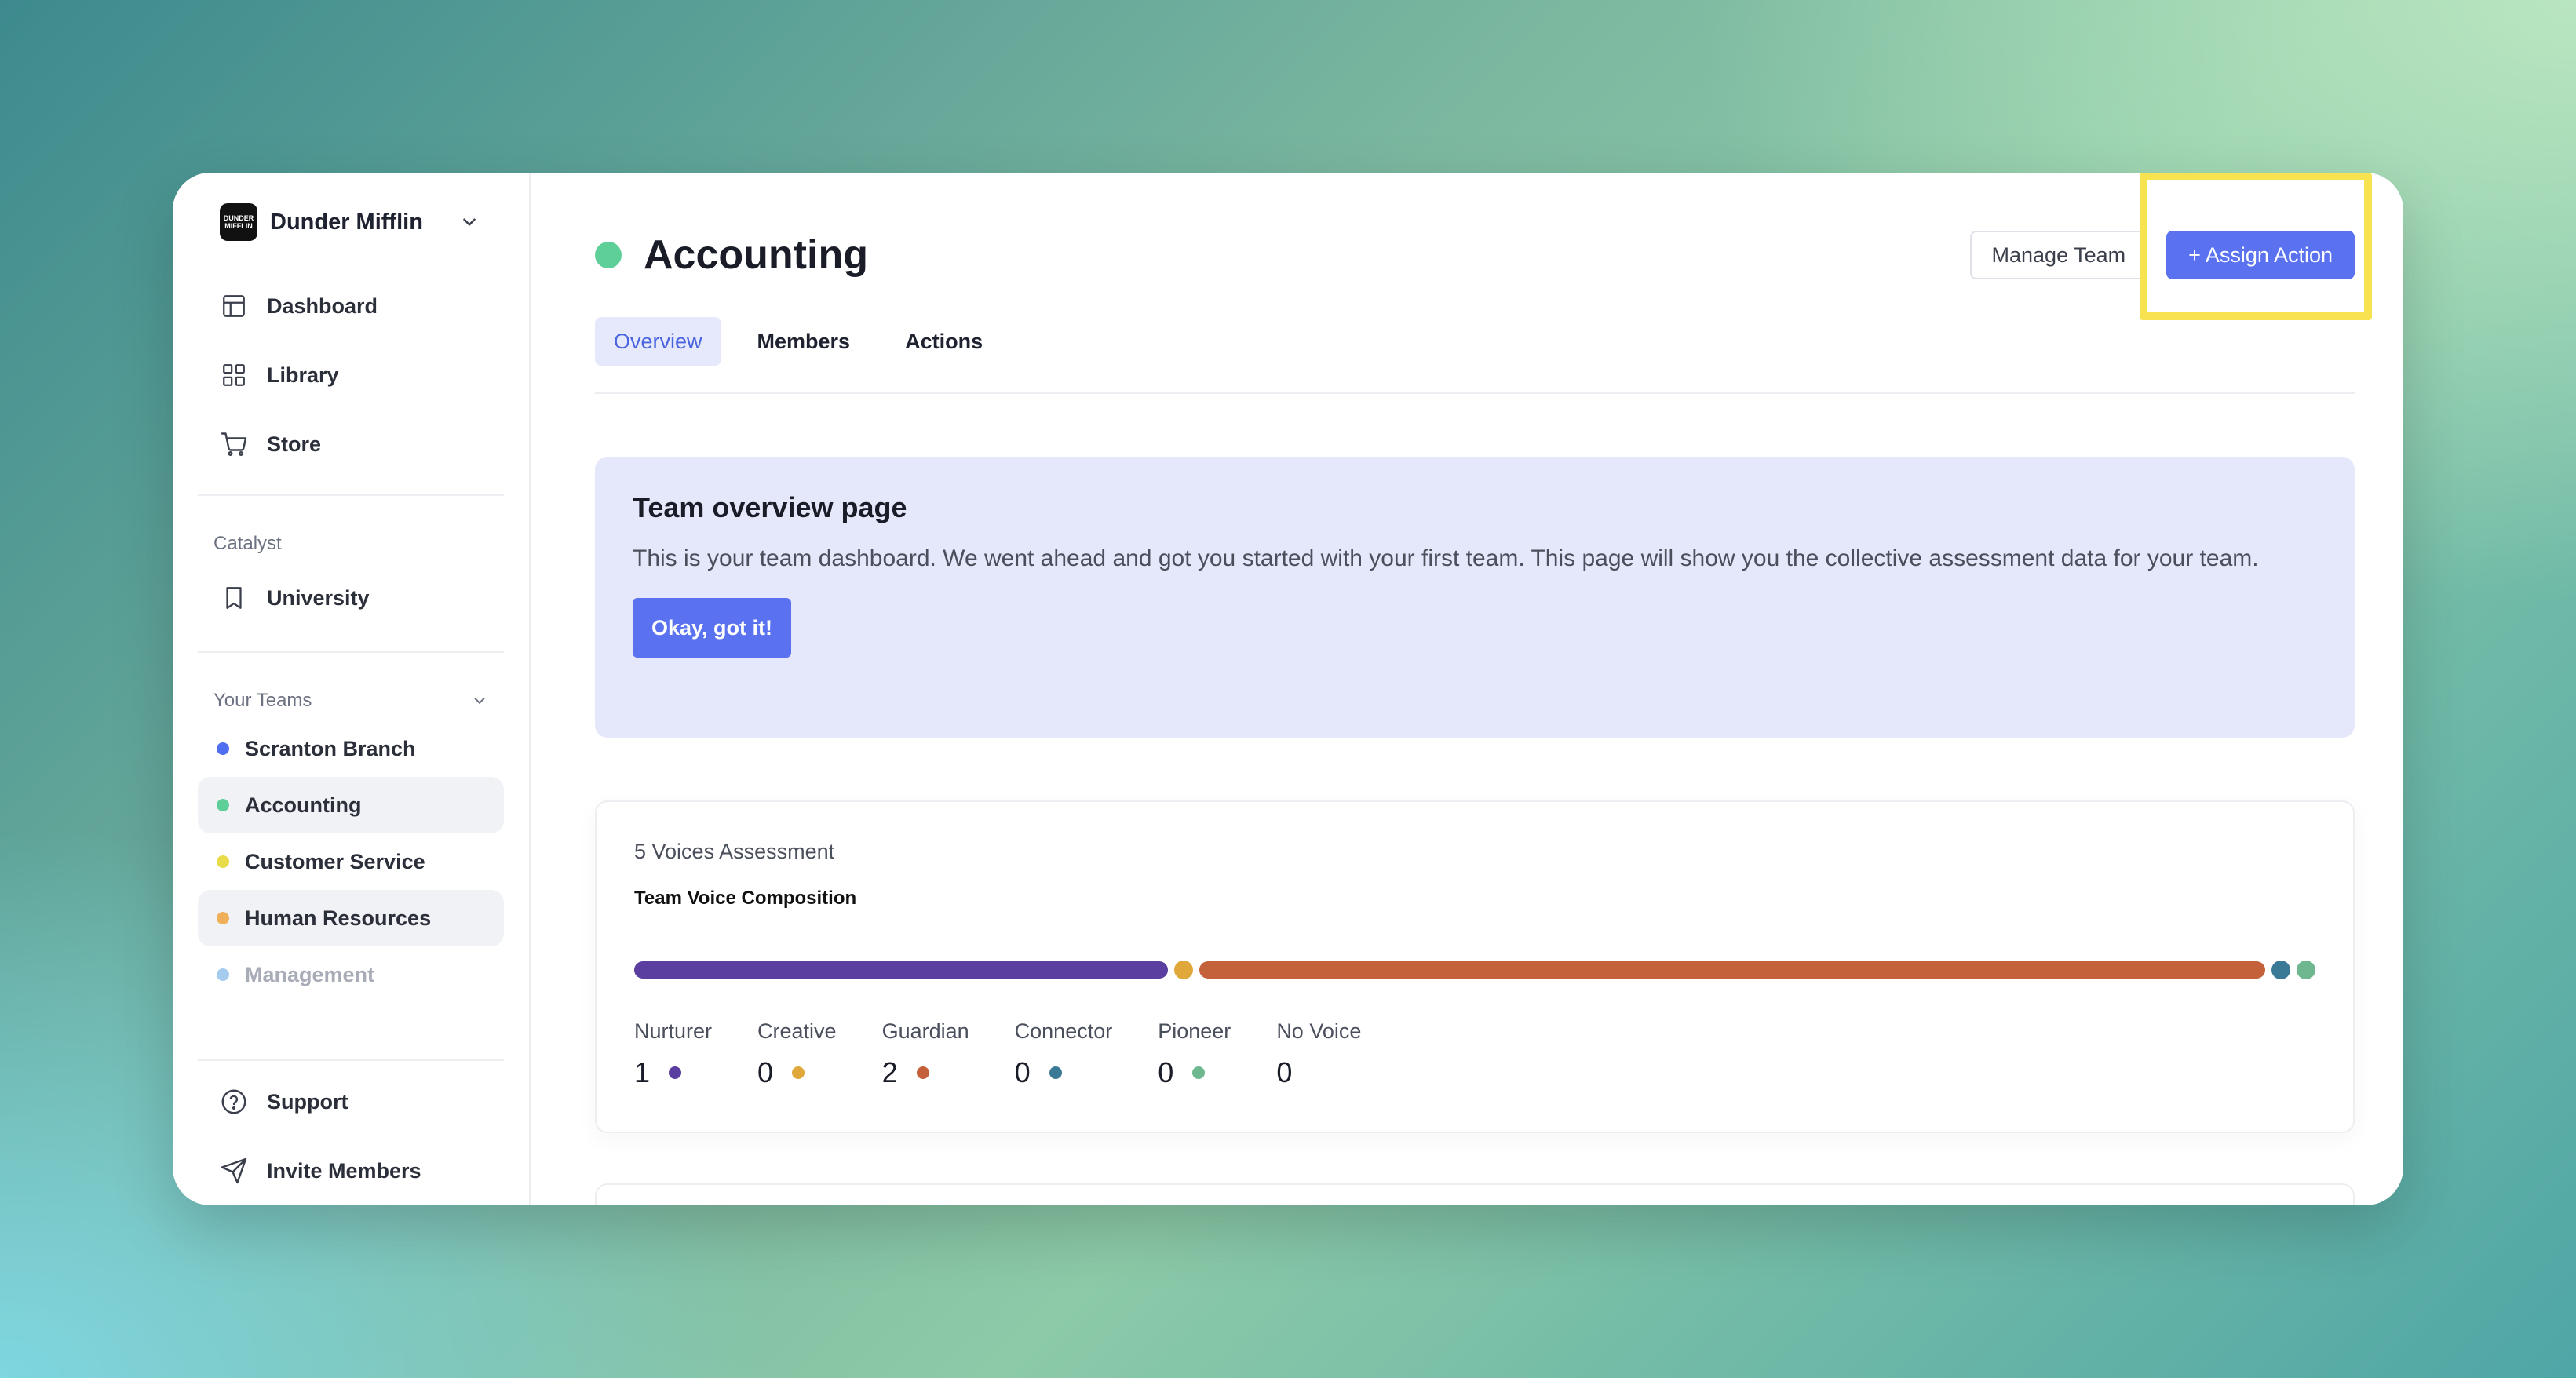  Describe the element at coordinates (642, 1072) in the screenshot. I see `voice-count: 1` at that location.